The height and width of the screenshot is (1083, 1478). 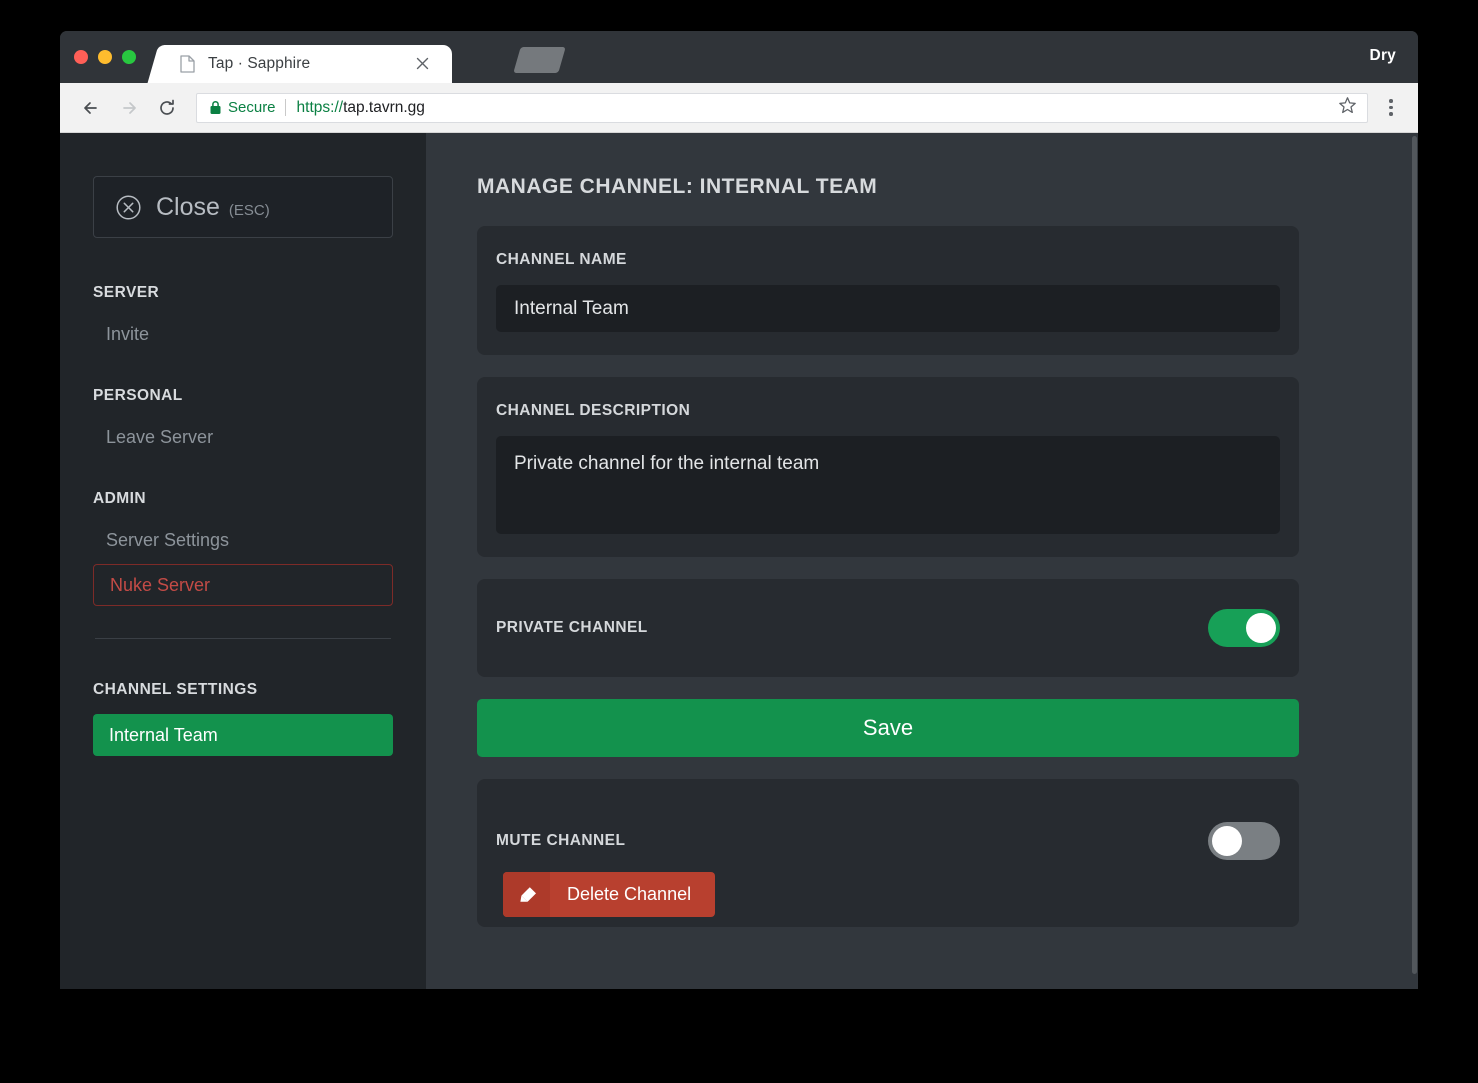 I want to click on browser-tab-strip: Tap · Sapphire Dry, so click(x=739, y=57).